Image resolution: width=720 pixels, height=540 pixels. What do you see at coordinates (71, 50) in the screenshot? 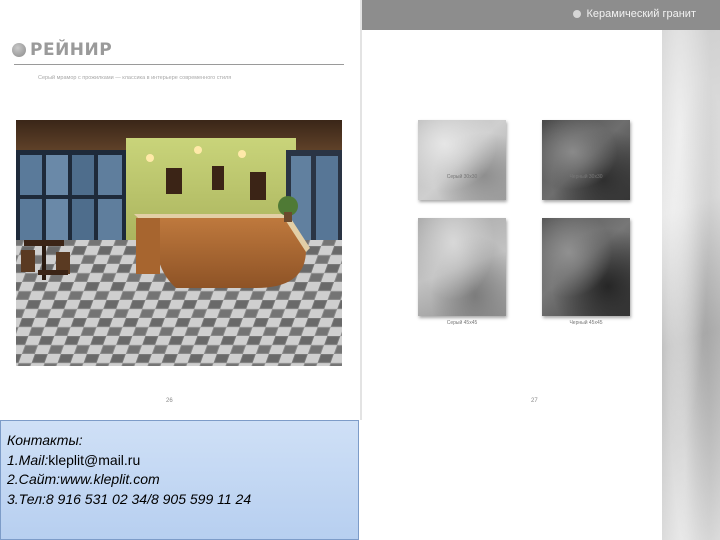
I see `brand-title: РЕЙНИР` at bounding box center [71, 50].